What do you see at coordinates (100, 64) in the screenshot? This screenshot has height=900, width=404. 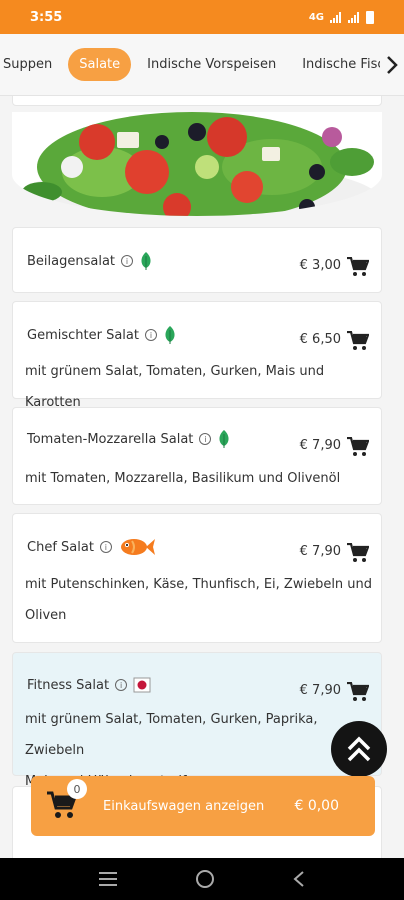 I see `tab-salate: Salate` at bounding box center [100, 64].